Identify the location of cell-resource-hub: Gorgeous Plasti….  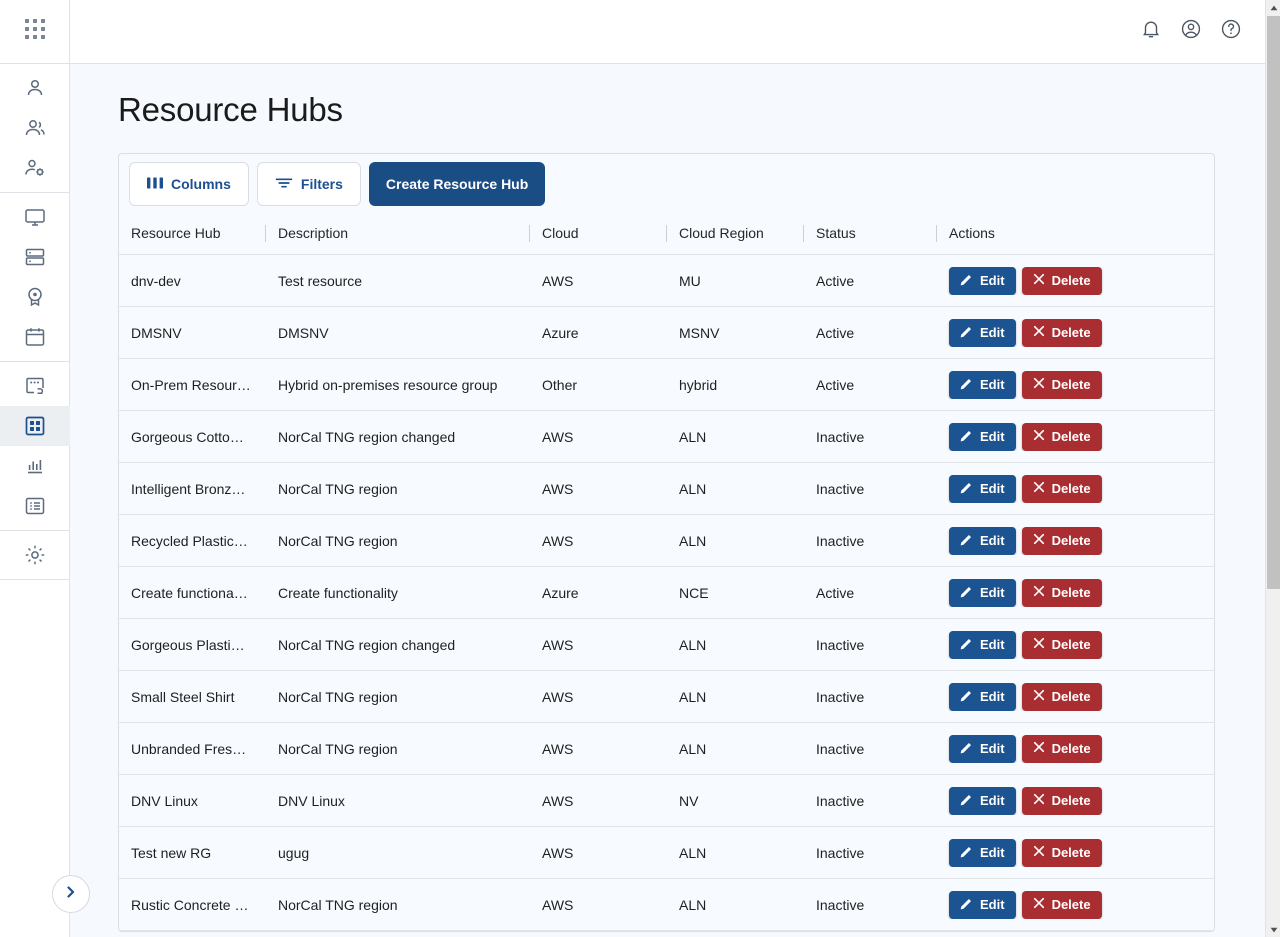
(188, 644).